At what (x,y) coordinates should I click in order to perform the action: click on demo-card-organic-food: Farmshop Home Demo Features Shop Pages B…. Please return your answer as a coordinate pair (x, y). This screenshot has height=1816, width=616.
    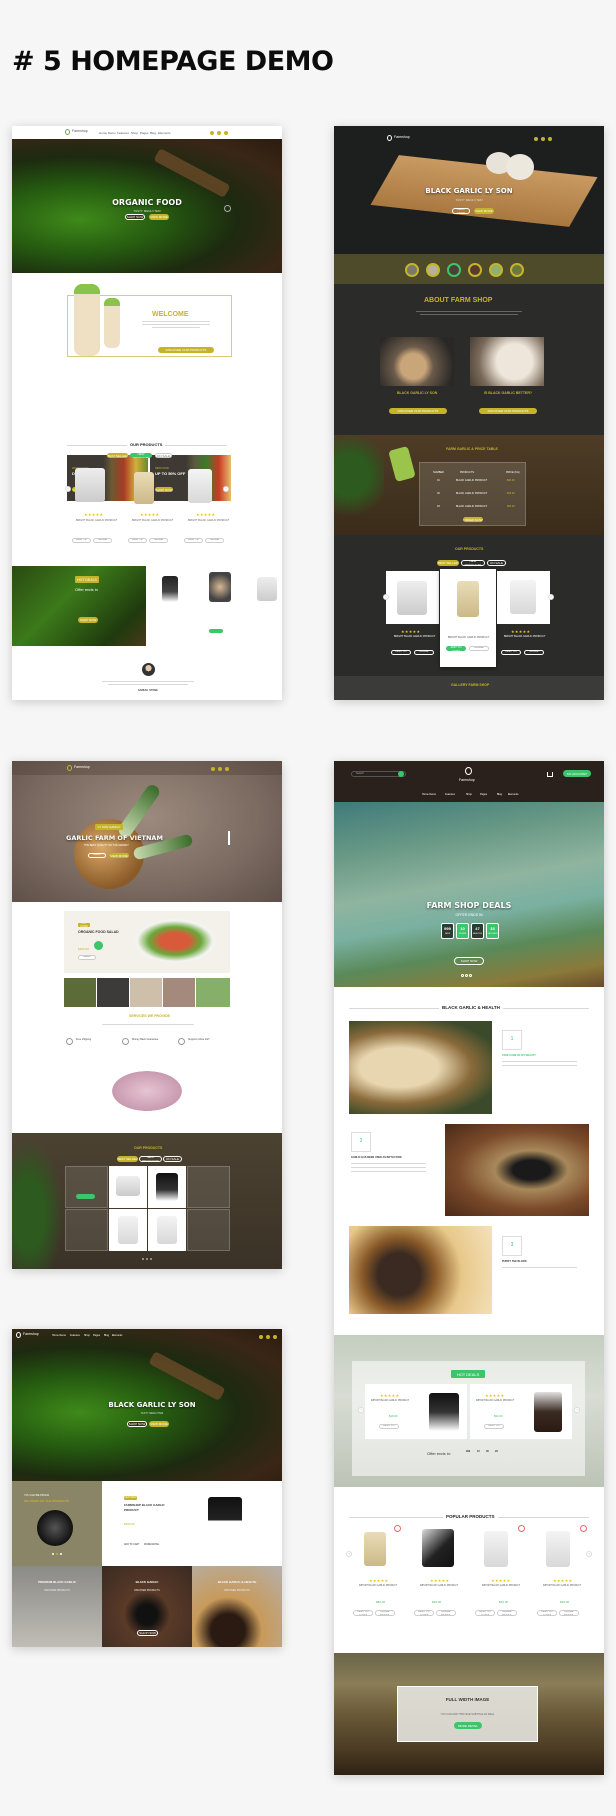
    Looking at the image, I should click on (147, 413).